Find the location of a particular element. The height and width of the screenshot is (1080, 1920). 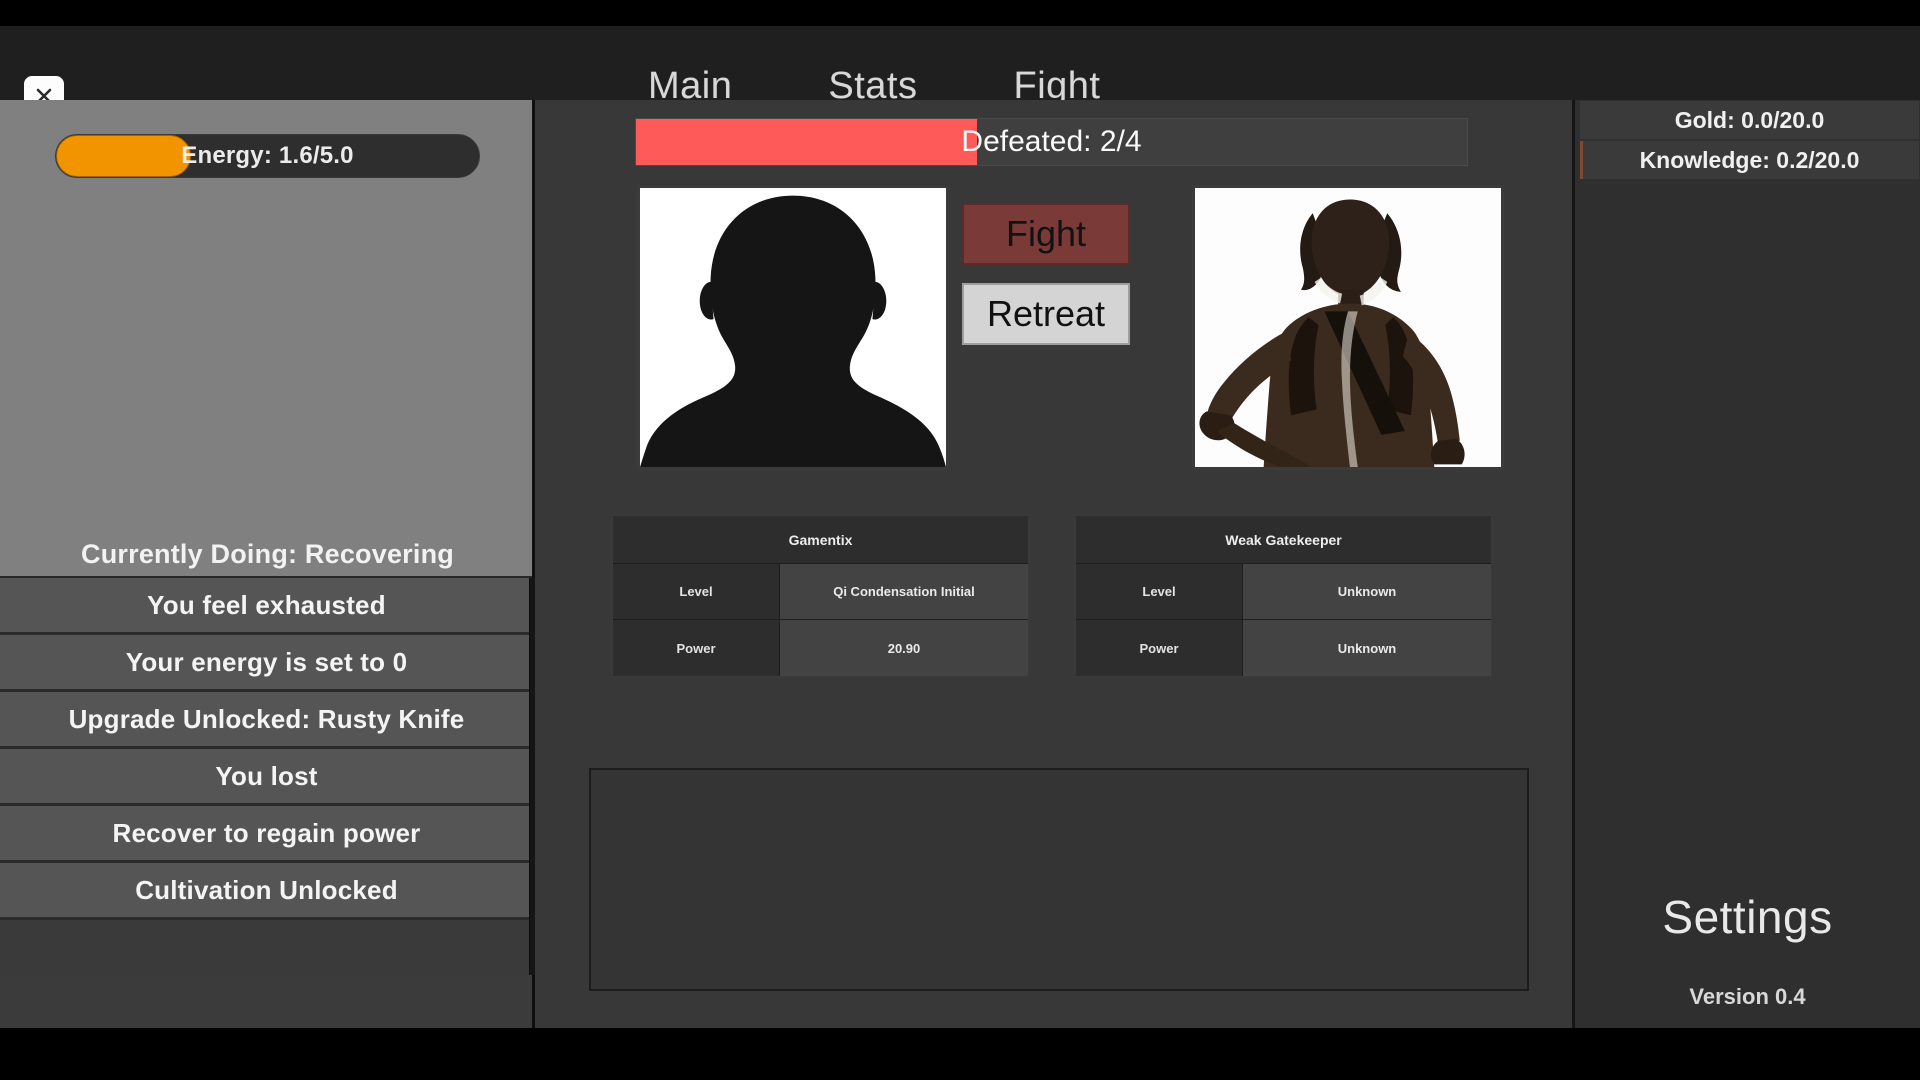

gold-resource-bar: Gold: 0.0/20.0 is located at coordinates (1749, 120).